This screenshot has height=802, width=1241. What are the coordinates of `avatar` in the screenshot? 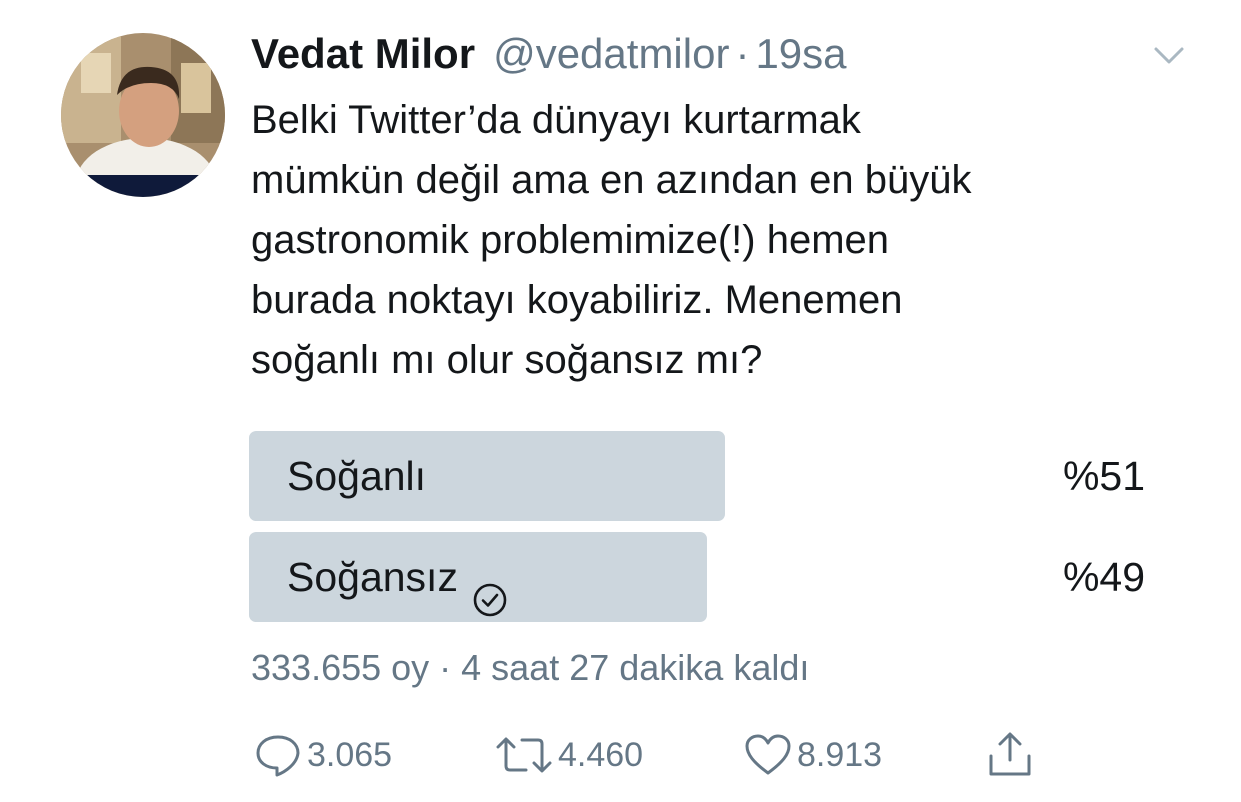 It's located at (143, 115).